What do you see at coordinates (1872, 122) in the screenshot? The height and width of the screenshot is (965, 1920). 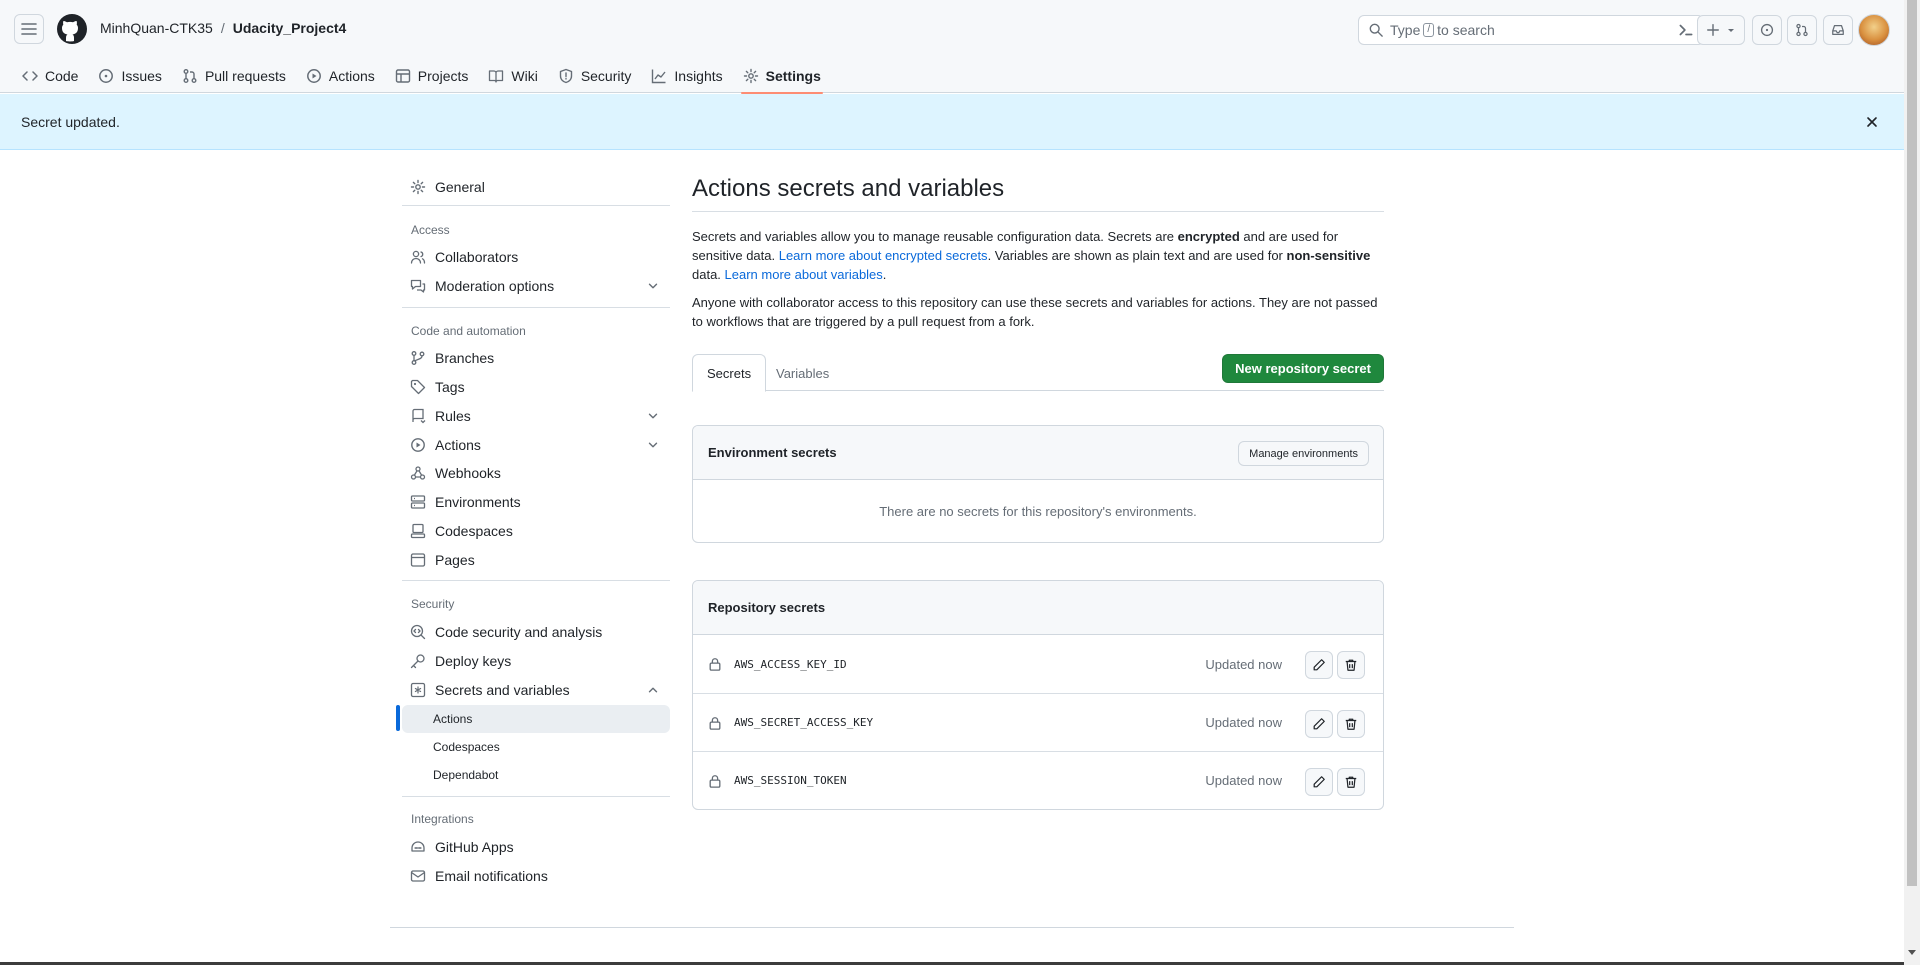 I see `flash-close-button` at bounding box center [1872, 122].